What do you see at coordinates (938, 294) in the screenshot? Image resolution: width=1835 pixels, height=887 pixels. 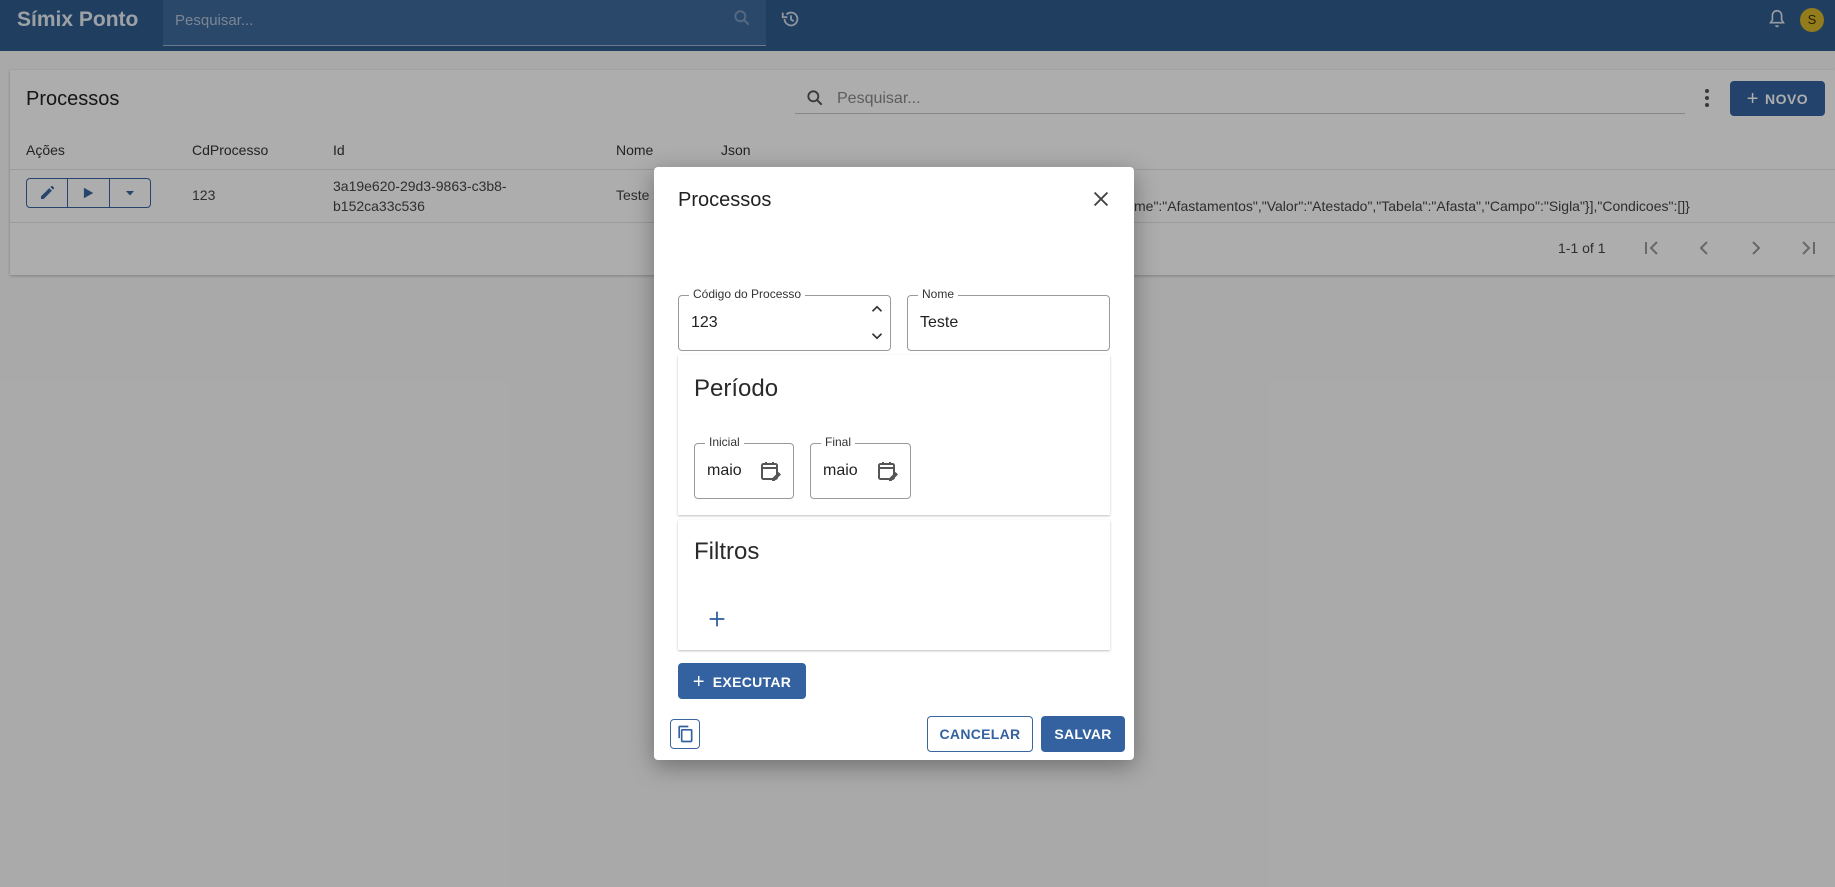 I see `nome-label: Nome` at bounding box center [938, 294].